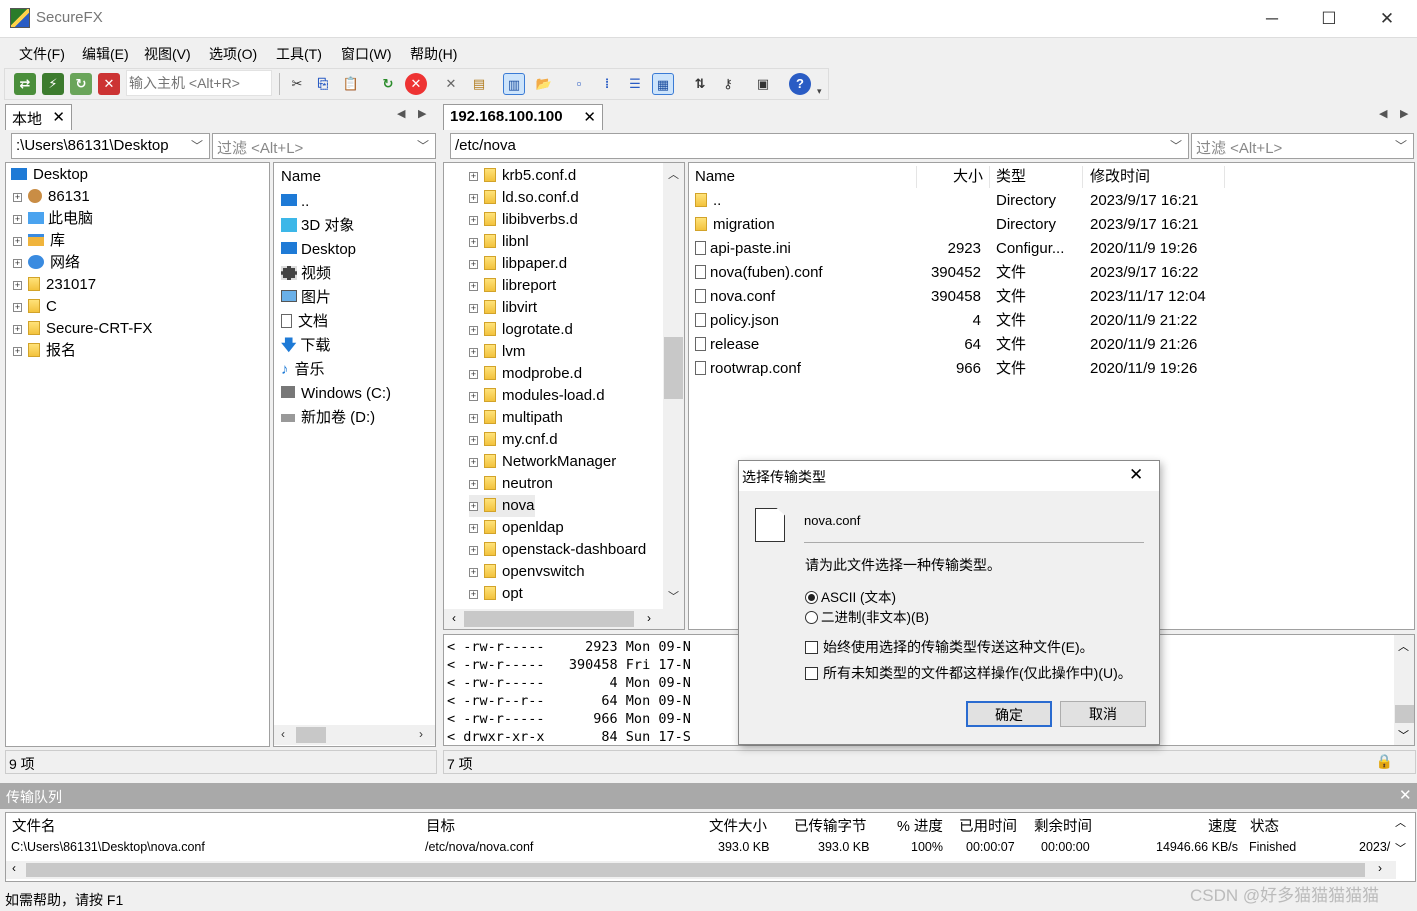 Image resolution: width=1417 pixels, height=911 pixels. Describe the element at coordinates (53, 84) in the screenshot. I see `quick-connect-icon: ⚡` at that location.